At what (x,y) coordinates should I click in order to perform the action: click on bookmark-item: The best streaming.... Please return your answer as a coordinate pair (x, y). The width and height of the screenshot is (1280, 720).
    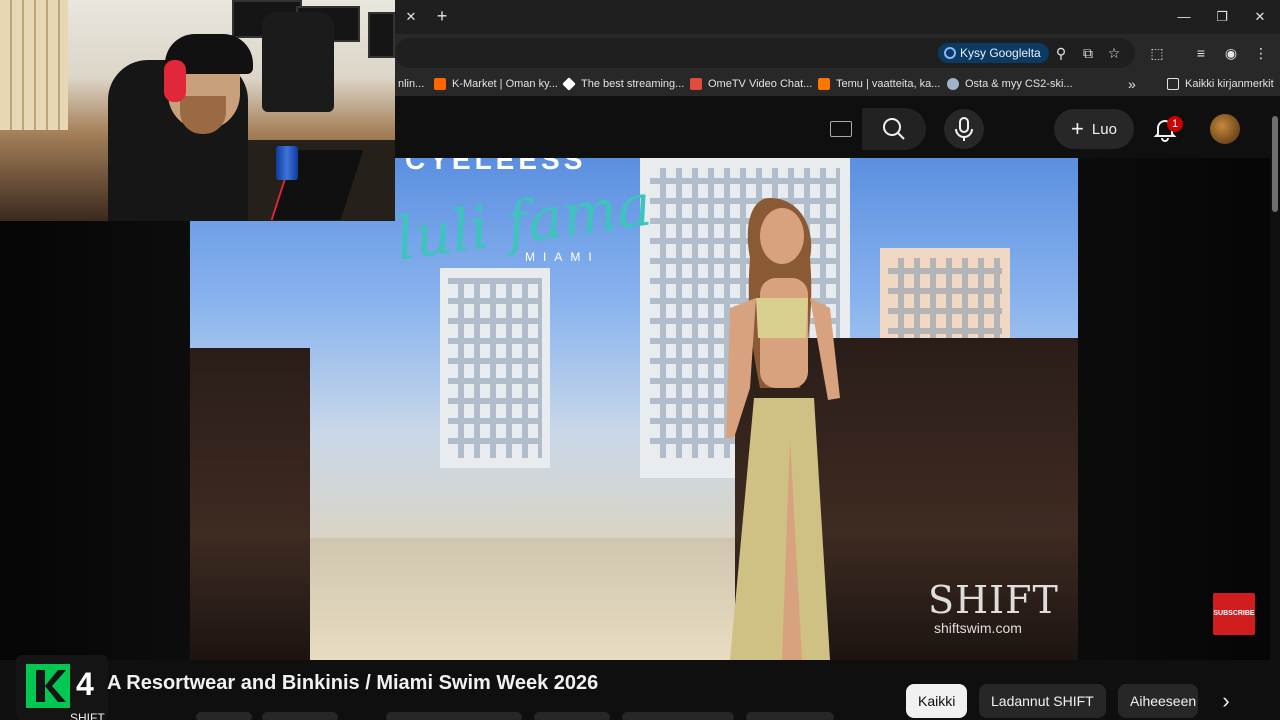
    Looking at the image, I should click on (623, 84).